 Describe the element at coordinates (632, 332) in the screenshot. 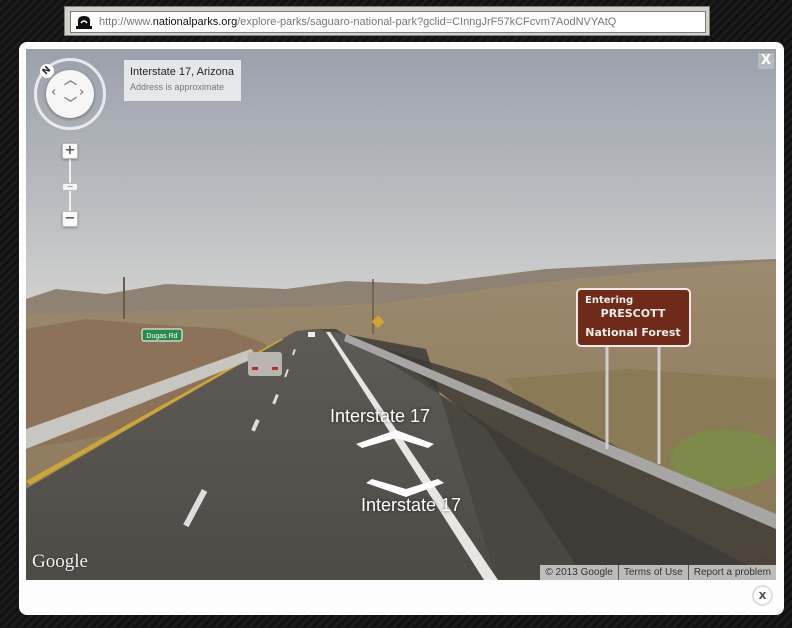

I see `forest-sign-line3: National Forest` at that location.